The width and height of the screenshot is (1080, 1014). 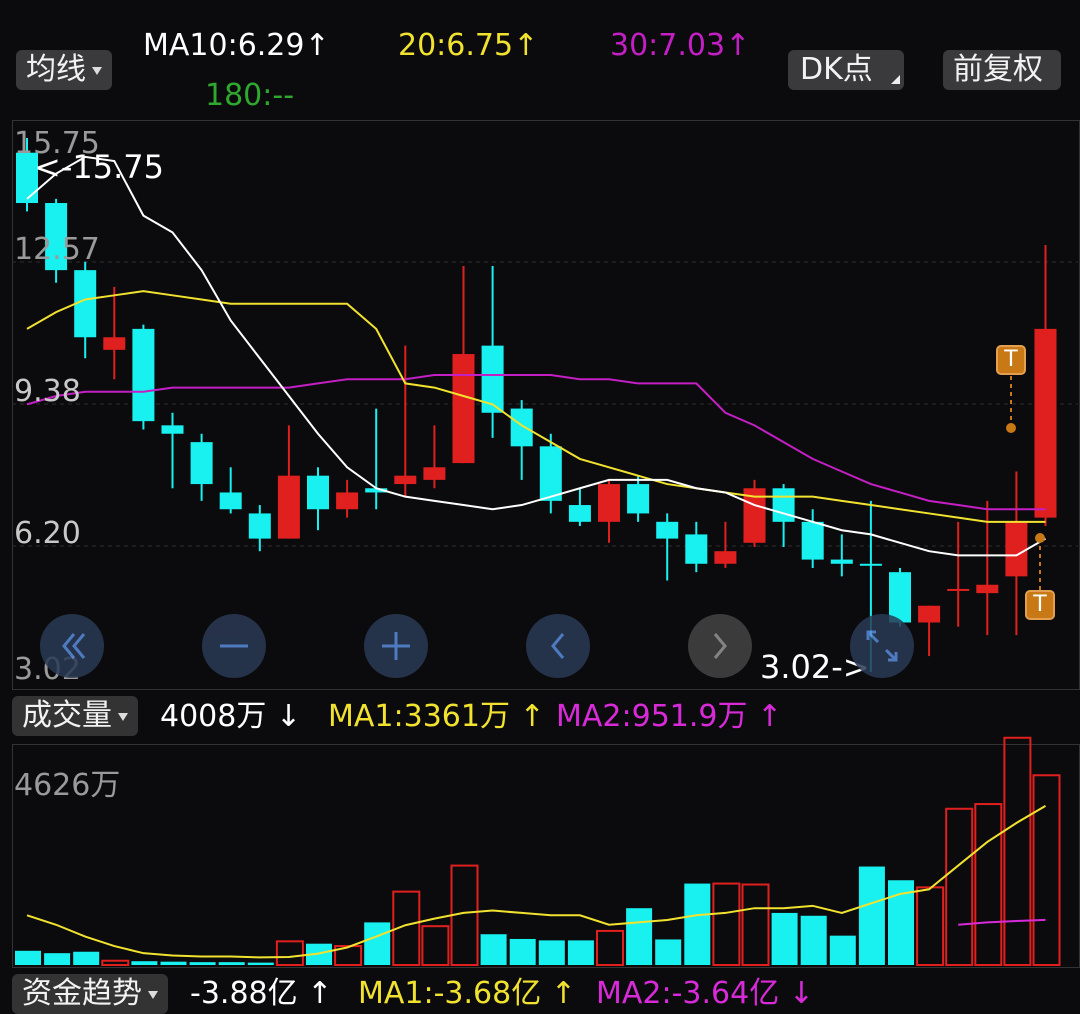 I want to click on volume-axis-label: 4626万, so click(x=67, y=785).